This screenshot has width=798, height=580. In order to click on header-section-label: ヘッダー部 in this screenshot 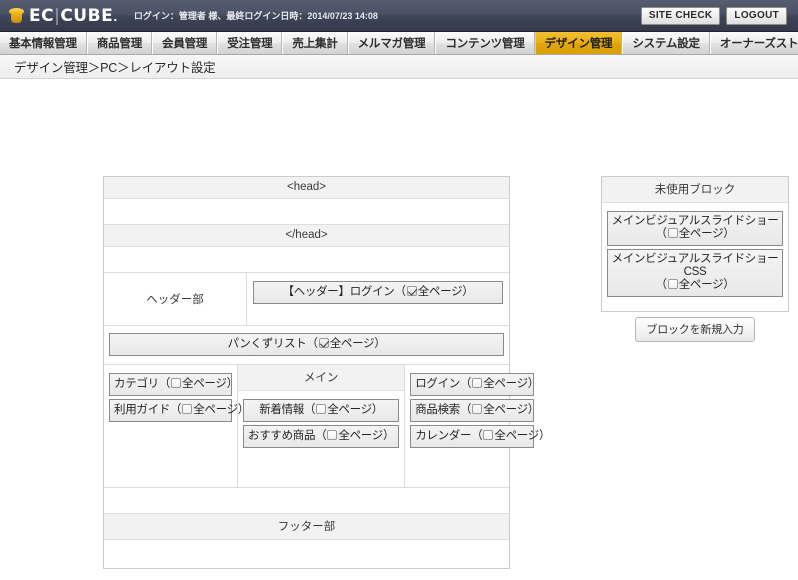, I will do `click(175, 299)`.